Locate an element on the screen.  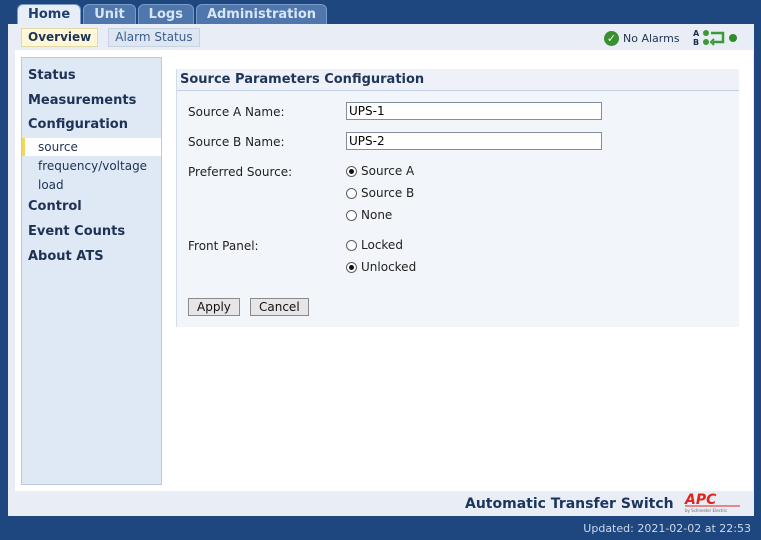
alarm-status: ✓ No Alarms is located at coordinates (642, 38).